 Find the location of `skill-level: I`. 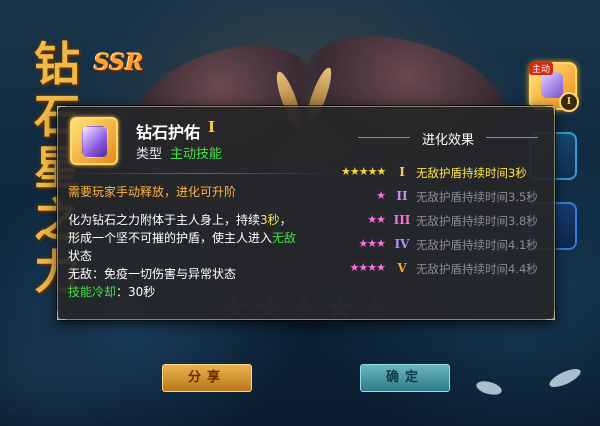

skill-level: I is located at coordinates (212, 127).